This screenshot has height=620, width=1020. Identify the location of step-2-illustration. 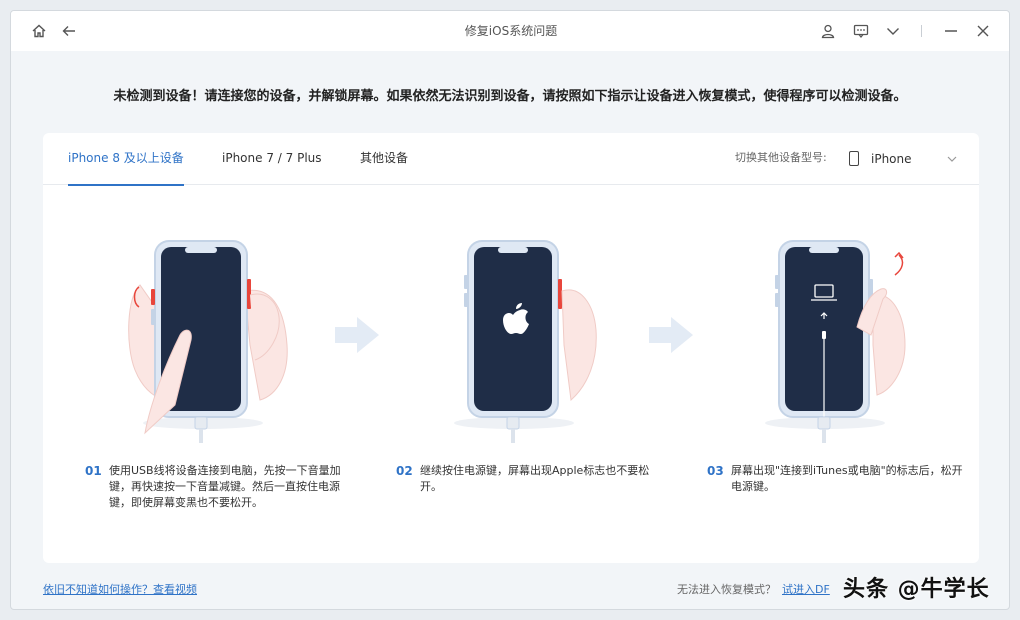
(525, 341).